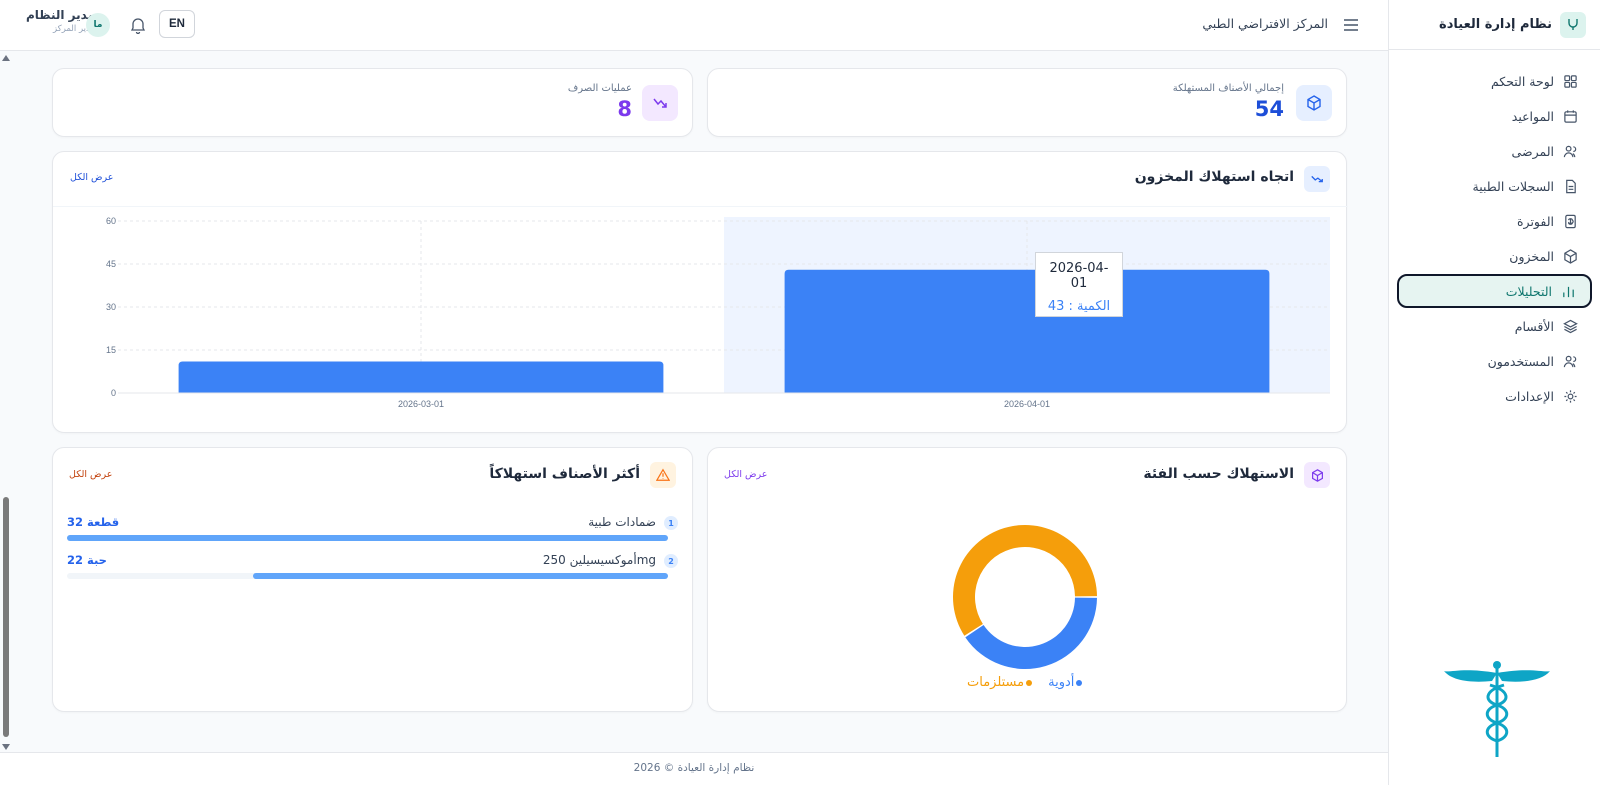 Image resolution: width=1600 pixels, height=785 pixels. Describe the element at coordinates (1570, 81) in the screenshot. I see `dashboard-icon` at that location.